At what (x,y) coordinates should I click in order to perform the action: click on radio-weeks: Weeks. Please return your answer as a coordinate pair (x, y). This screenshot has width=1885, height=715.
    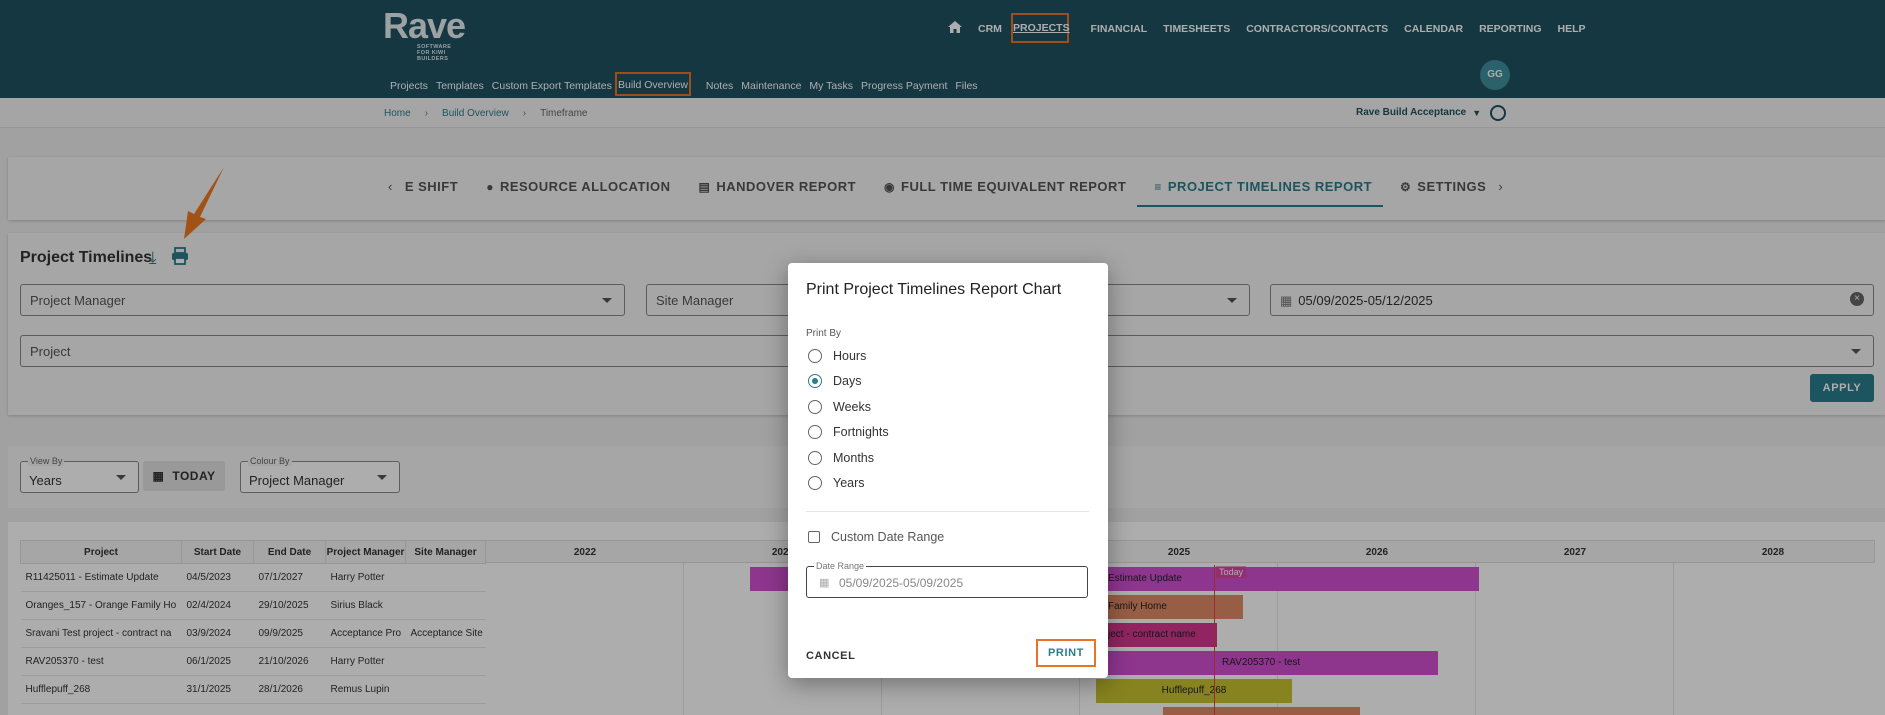
    Looking at the image, I should click on (839, 407).